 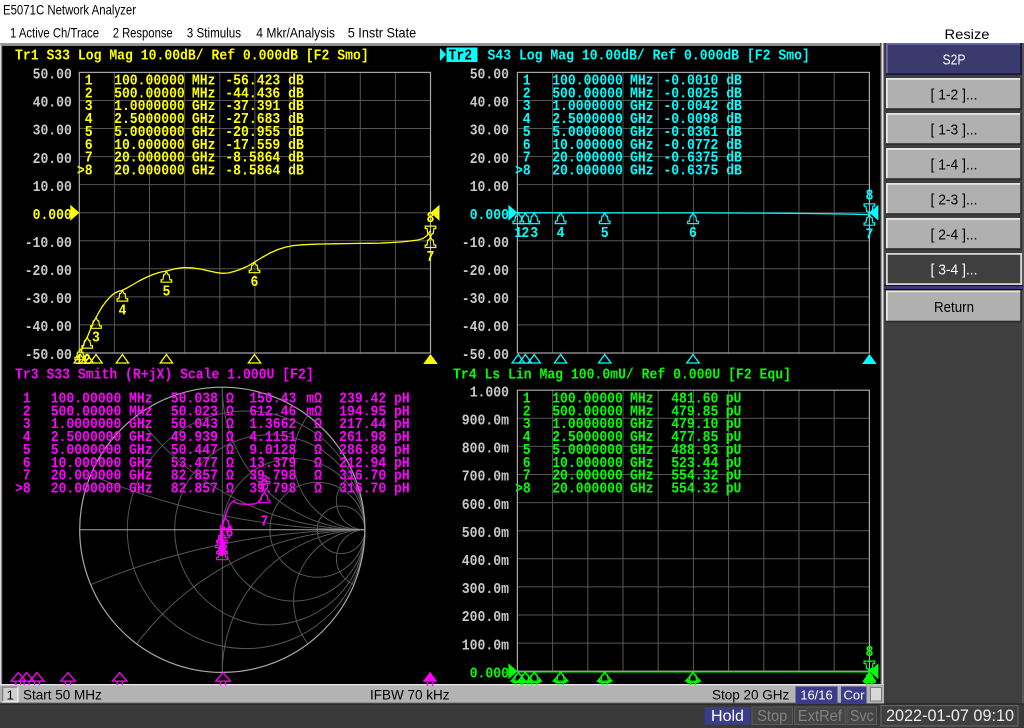 What do you see at coordinates (410, 695) in the screenshot?
I see `svg-text: IFBW 70 kHz` at bounding box center [410, 695].